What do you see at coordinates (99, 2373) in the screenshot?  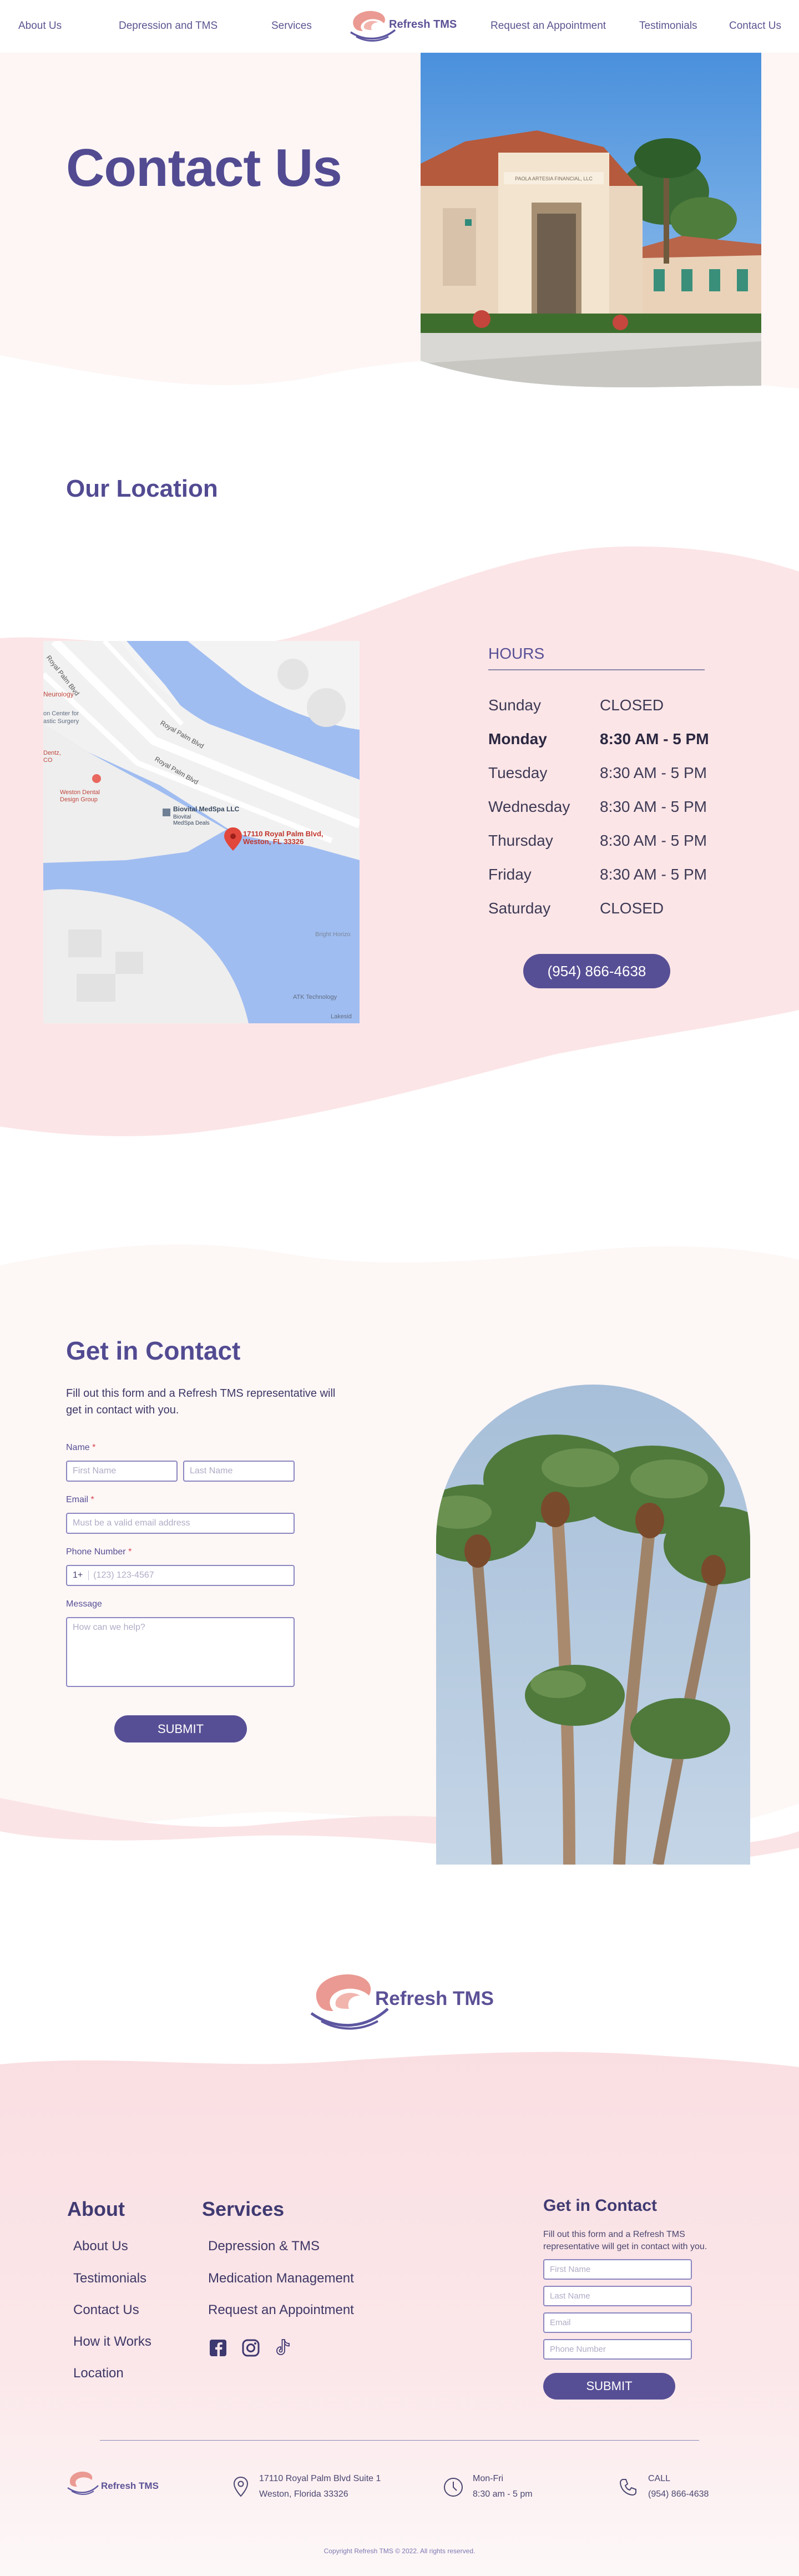 I see `footer-link-location: Location` at bounding box center [99, 2373].